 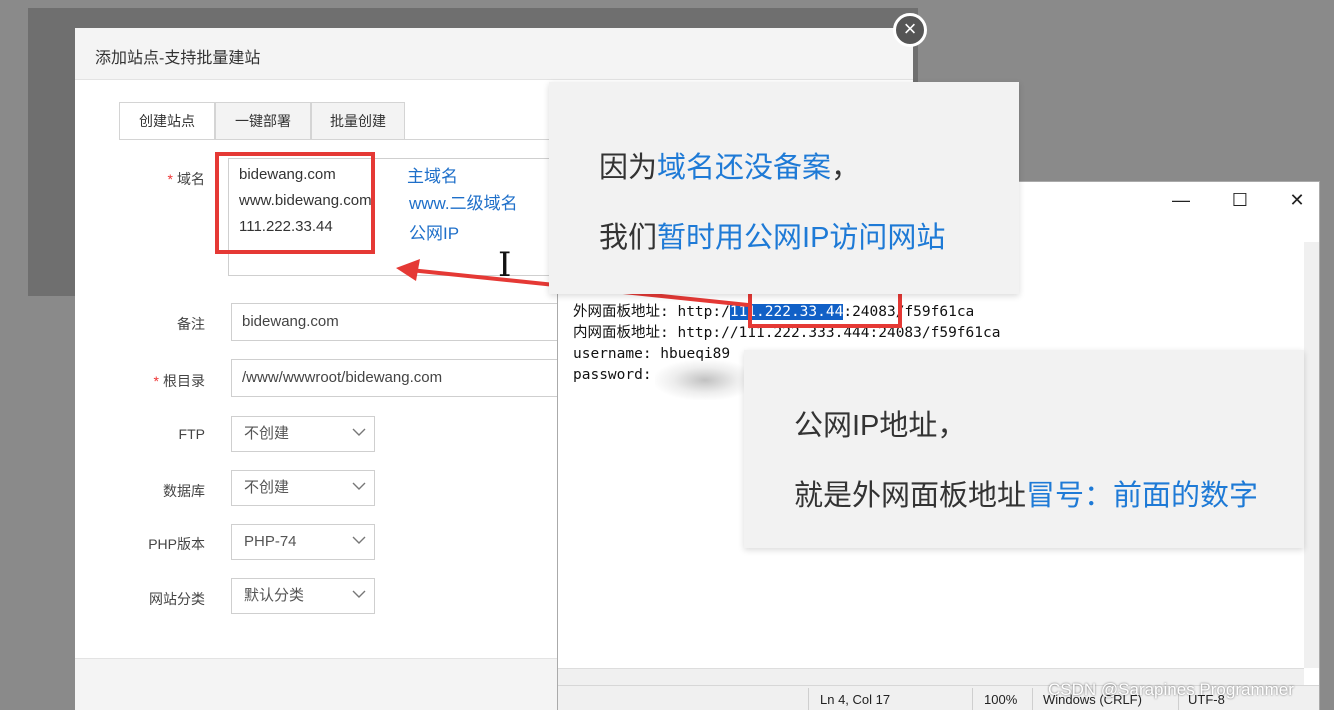 I want to click on remark-label: 备注, so click(x=191, y=324).